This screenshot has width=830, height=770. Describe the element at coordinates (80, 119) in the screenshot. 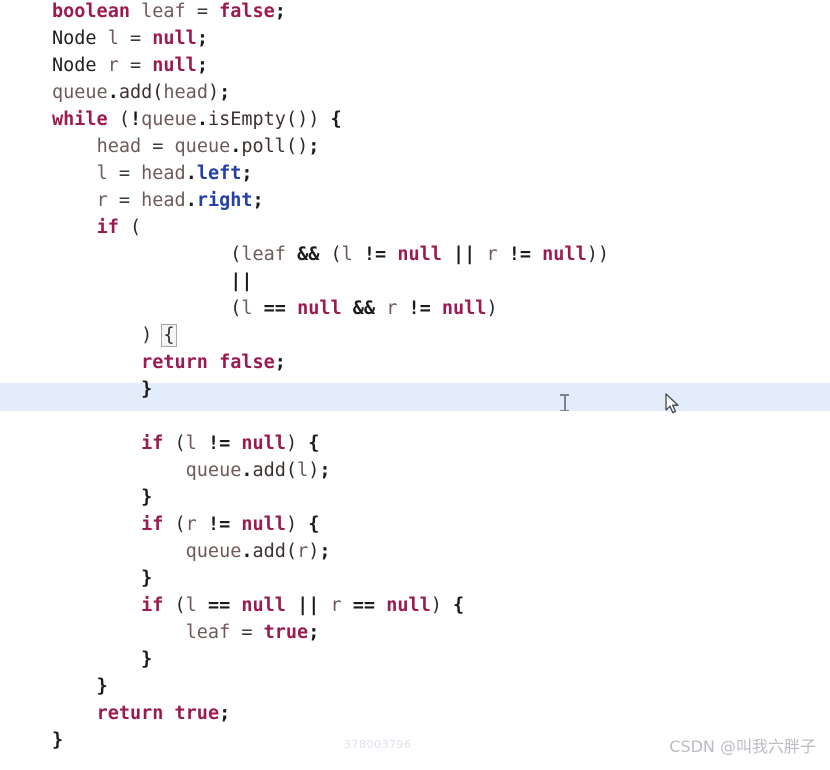

I see `code-token-kw: while` at that location.